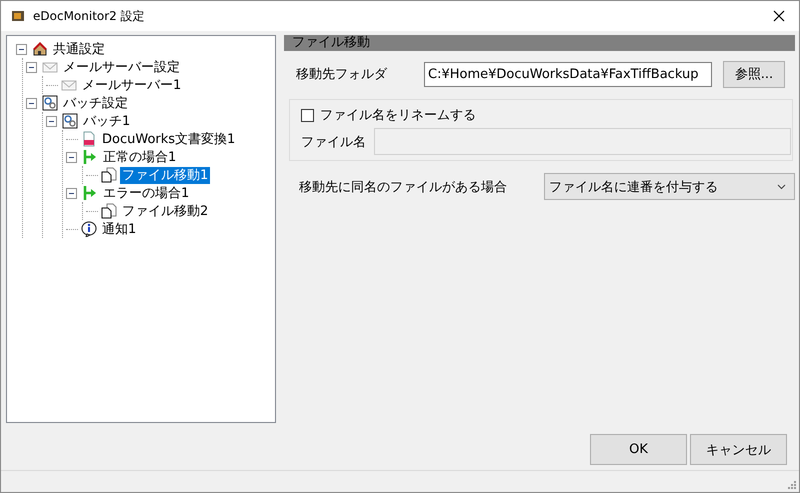 The image size is (800, 493). I want to click on app-icon, so click(18, 16).